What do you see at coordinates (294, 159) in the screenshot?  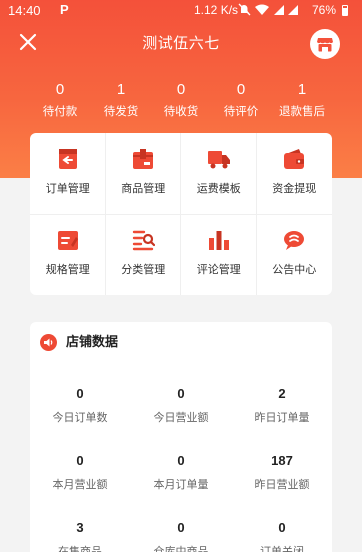 I see `wallet-icon` at bounding box center [294, 159].